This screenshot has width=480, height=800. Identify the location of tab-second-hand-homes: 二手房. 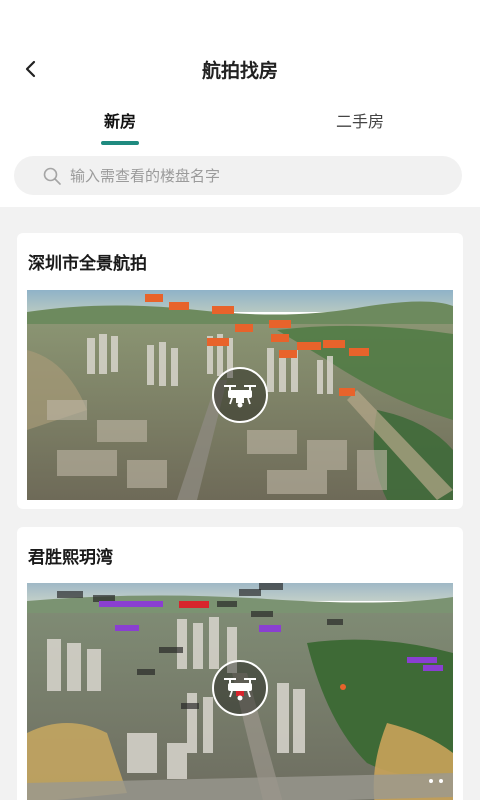
(360, 124).